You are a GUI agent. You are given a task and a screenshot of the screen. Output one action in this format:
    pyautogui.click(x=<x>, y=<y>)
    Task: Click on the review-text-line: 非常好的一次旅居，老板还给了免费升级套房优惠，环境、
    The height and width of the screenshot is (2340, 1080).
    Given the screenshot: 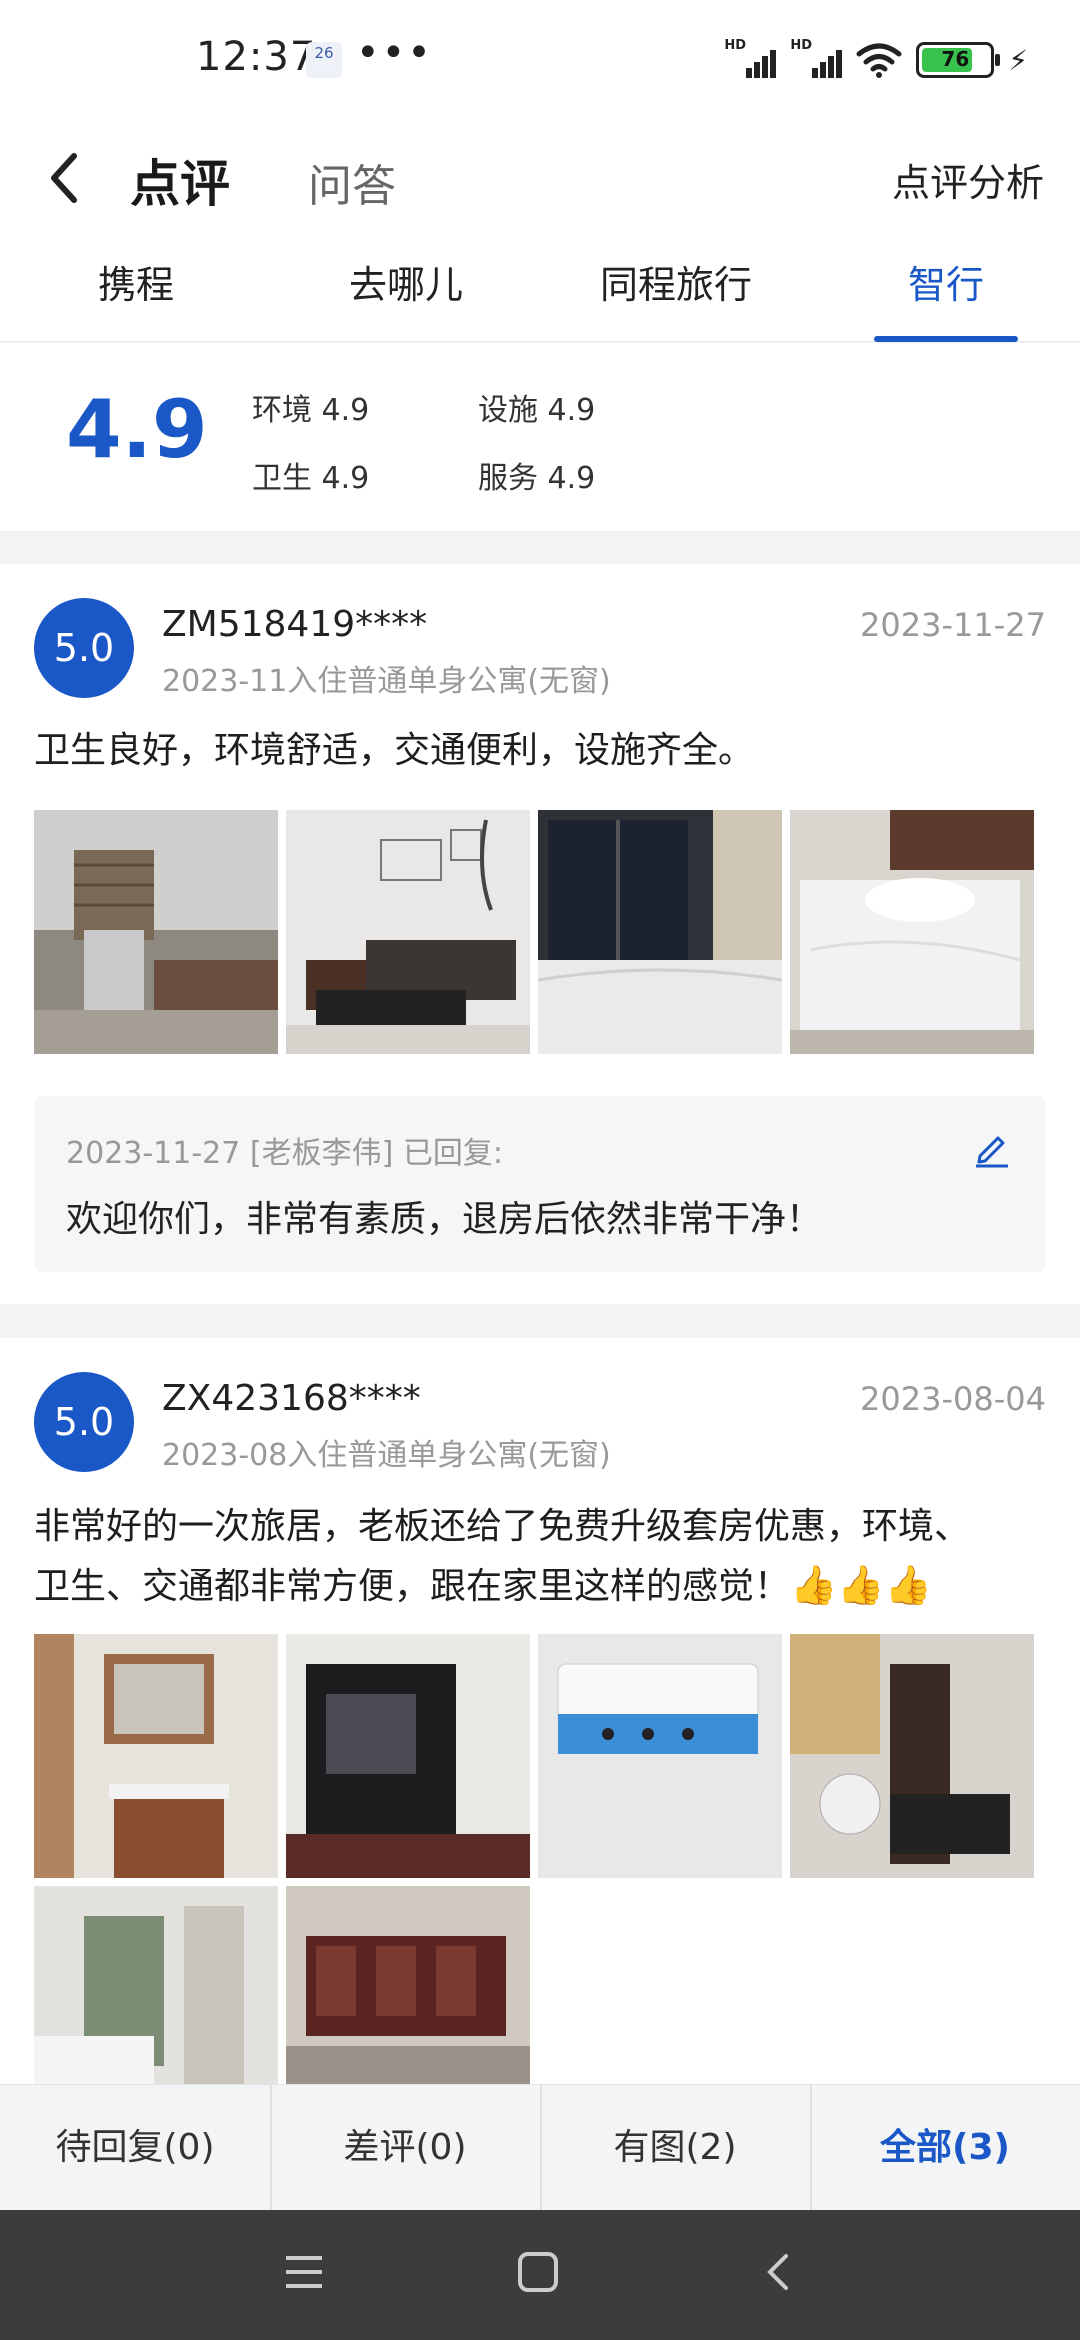 What is the action you would take?
    pyautogui.click(x=502, y=1526)
    